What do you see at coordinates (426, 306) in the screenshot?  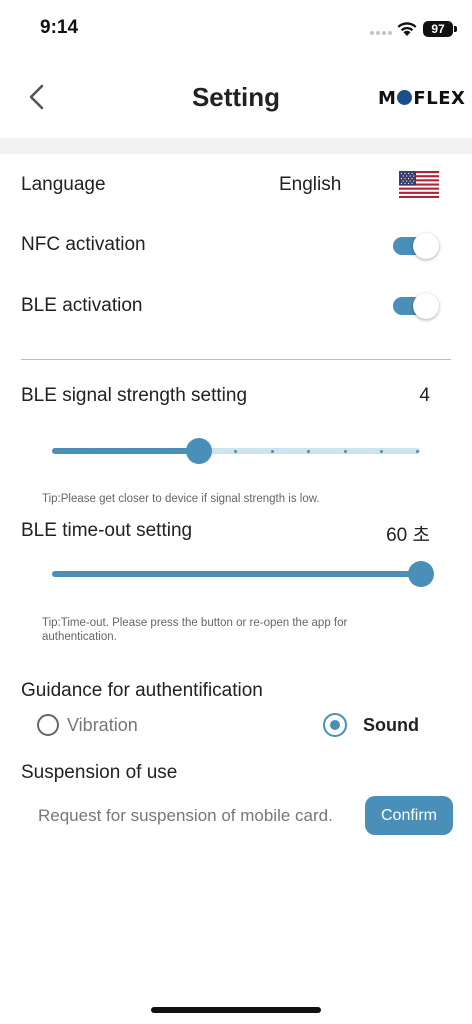 I see `ble-toggle-thumb` at bounding box center [426, 306].